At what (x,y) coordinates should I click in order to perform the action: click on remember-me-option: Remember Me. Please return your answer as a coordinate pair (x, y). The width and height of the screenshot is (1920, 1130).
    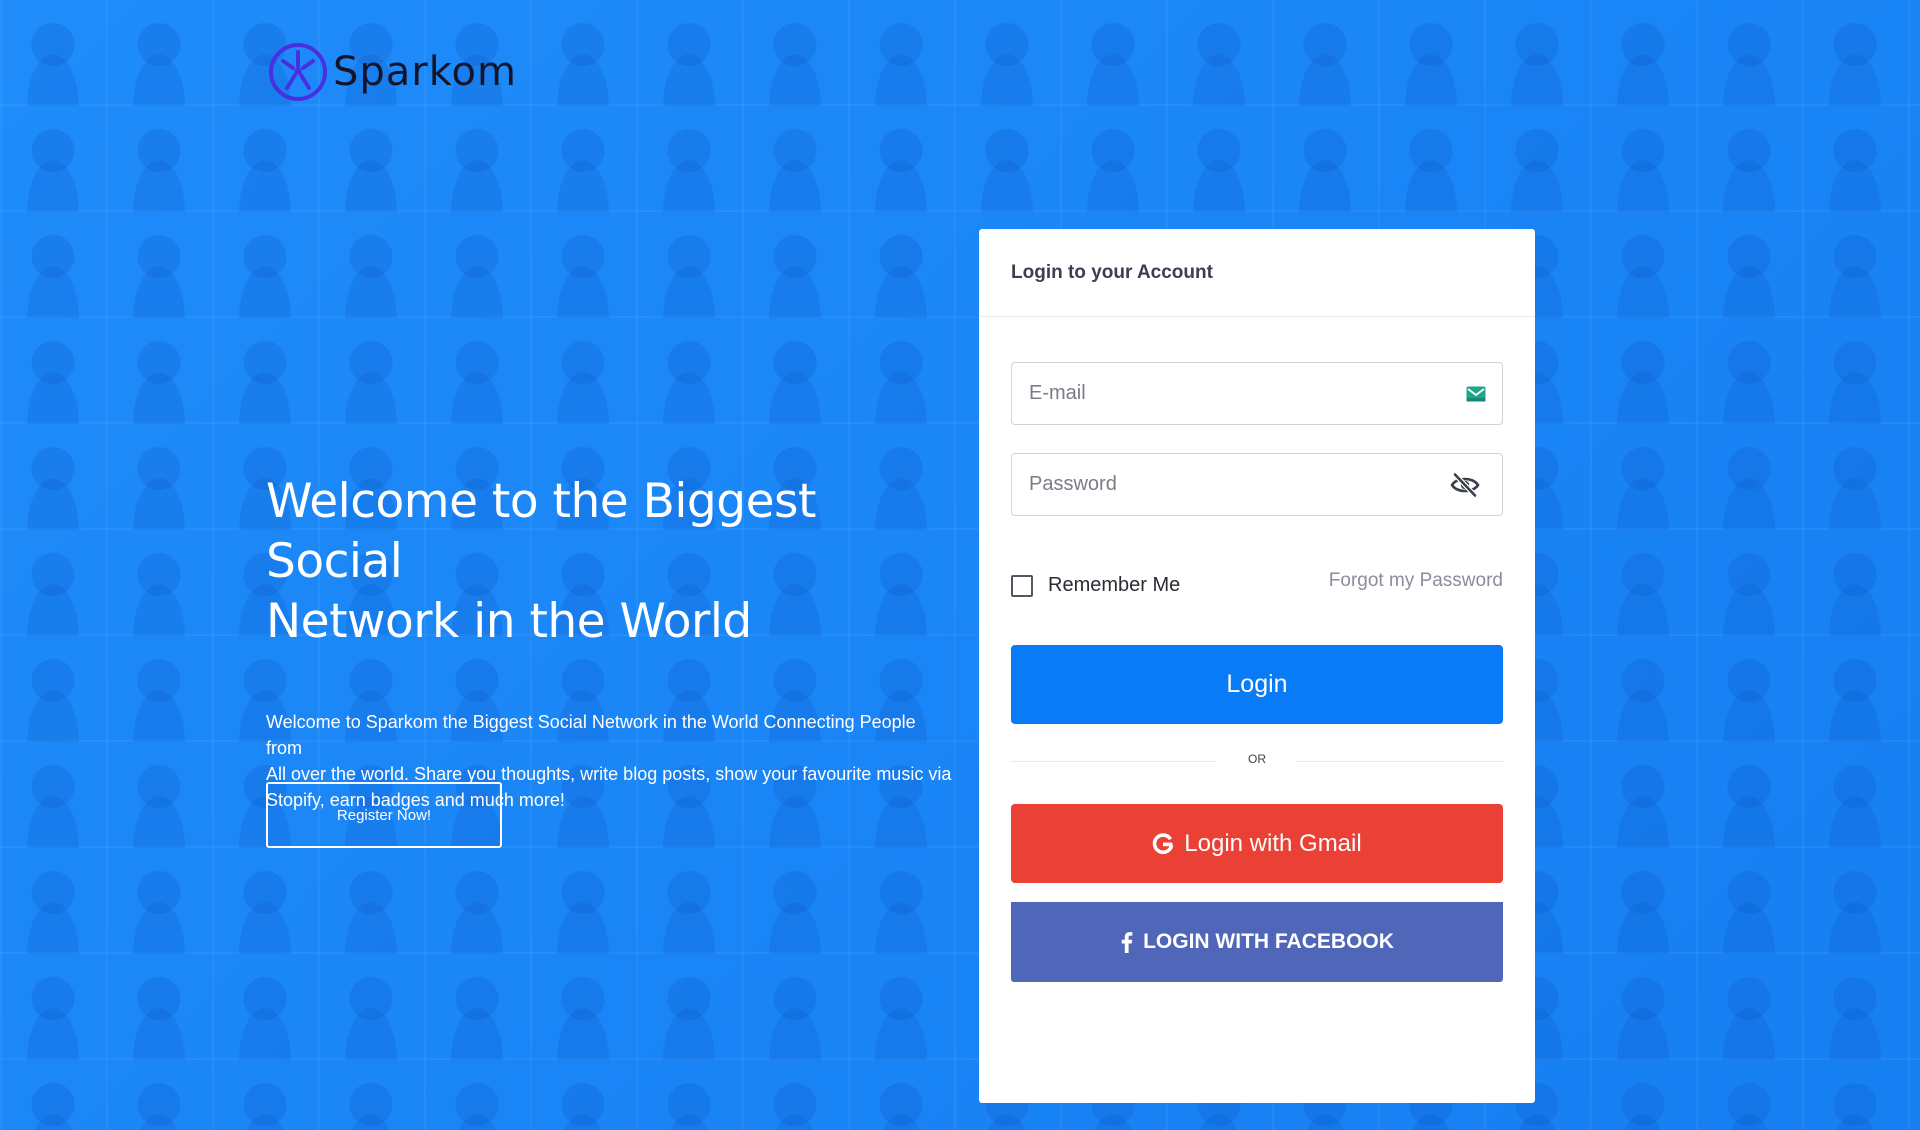
    Looking at the image, I should click on (1095, 585).